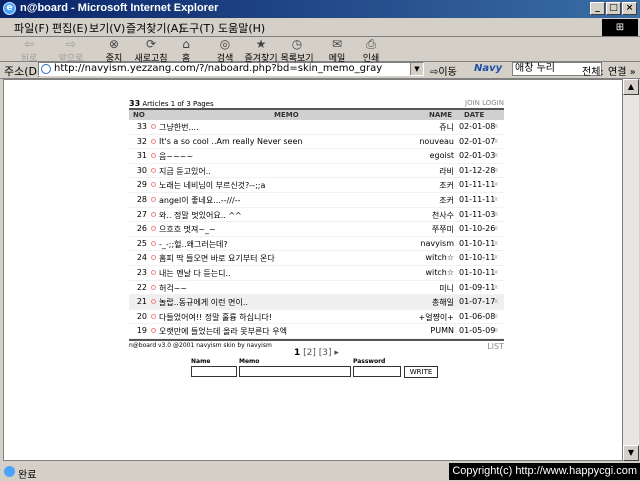 This screenshot has width=640, height=481. I want to click on home-button: ⌂ 홈, so click(186, 51).